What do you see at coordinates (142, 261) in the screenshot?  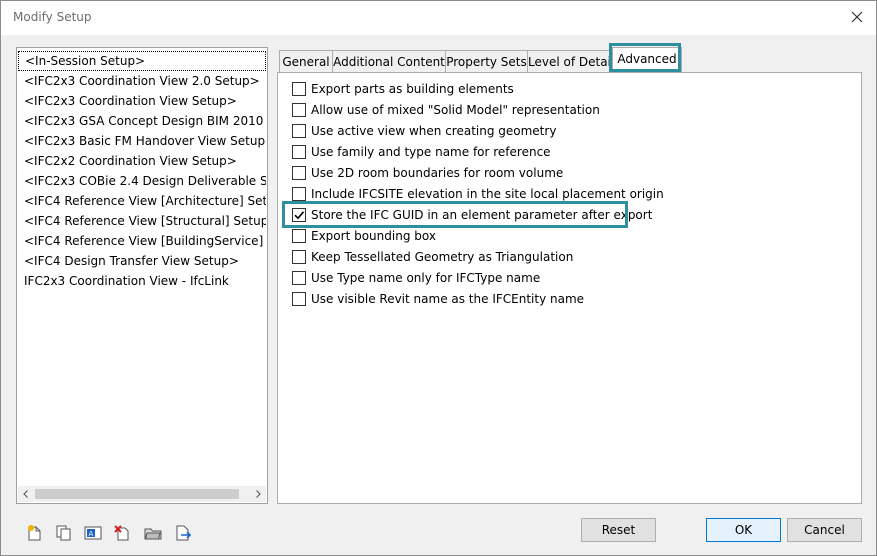 I see `setup-list-item: <IFC4 Design Transfer View Setup>` at bounding box center [142, 261].